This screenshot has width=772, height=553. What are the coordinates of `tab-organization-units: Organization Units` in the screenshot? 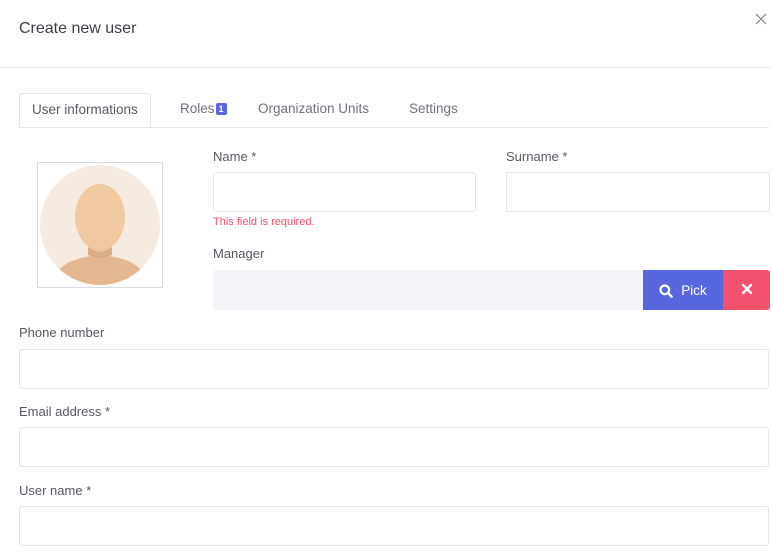 It's located at (313, 110).